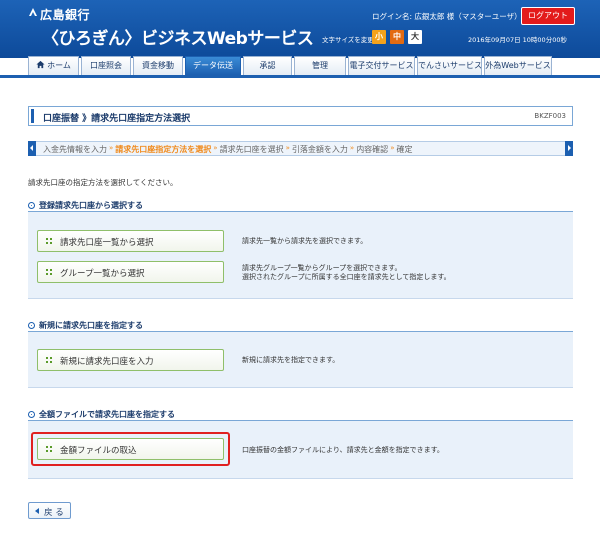  I want to click on enter-new-payer-account-button: 新規に請求先口座を入力, so click(130, 360).